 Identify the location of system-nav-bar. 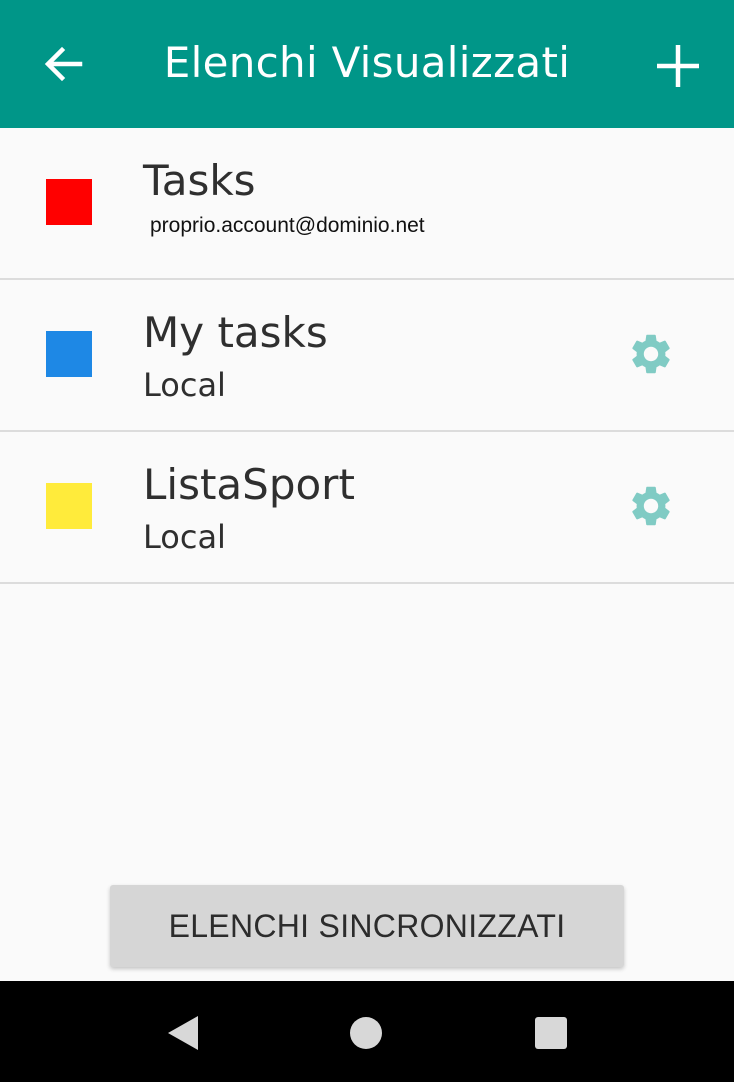
(367, 1031).